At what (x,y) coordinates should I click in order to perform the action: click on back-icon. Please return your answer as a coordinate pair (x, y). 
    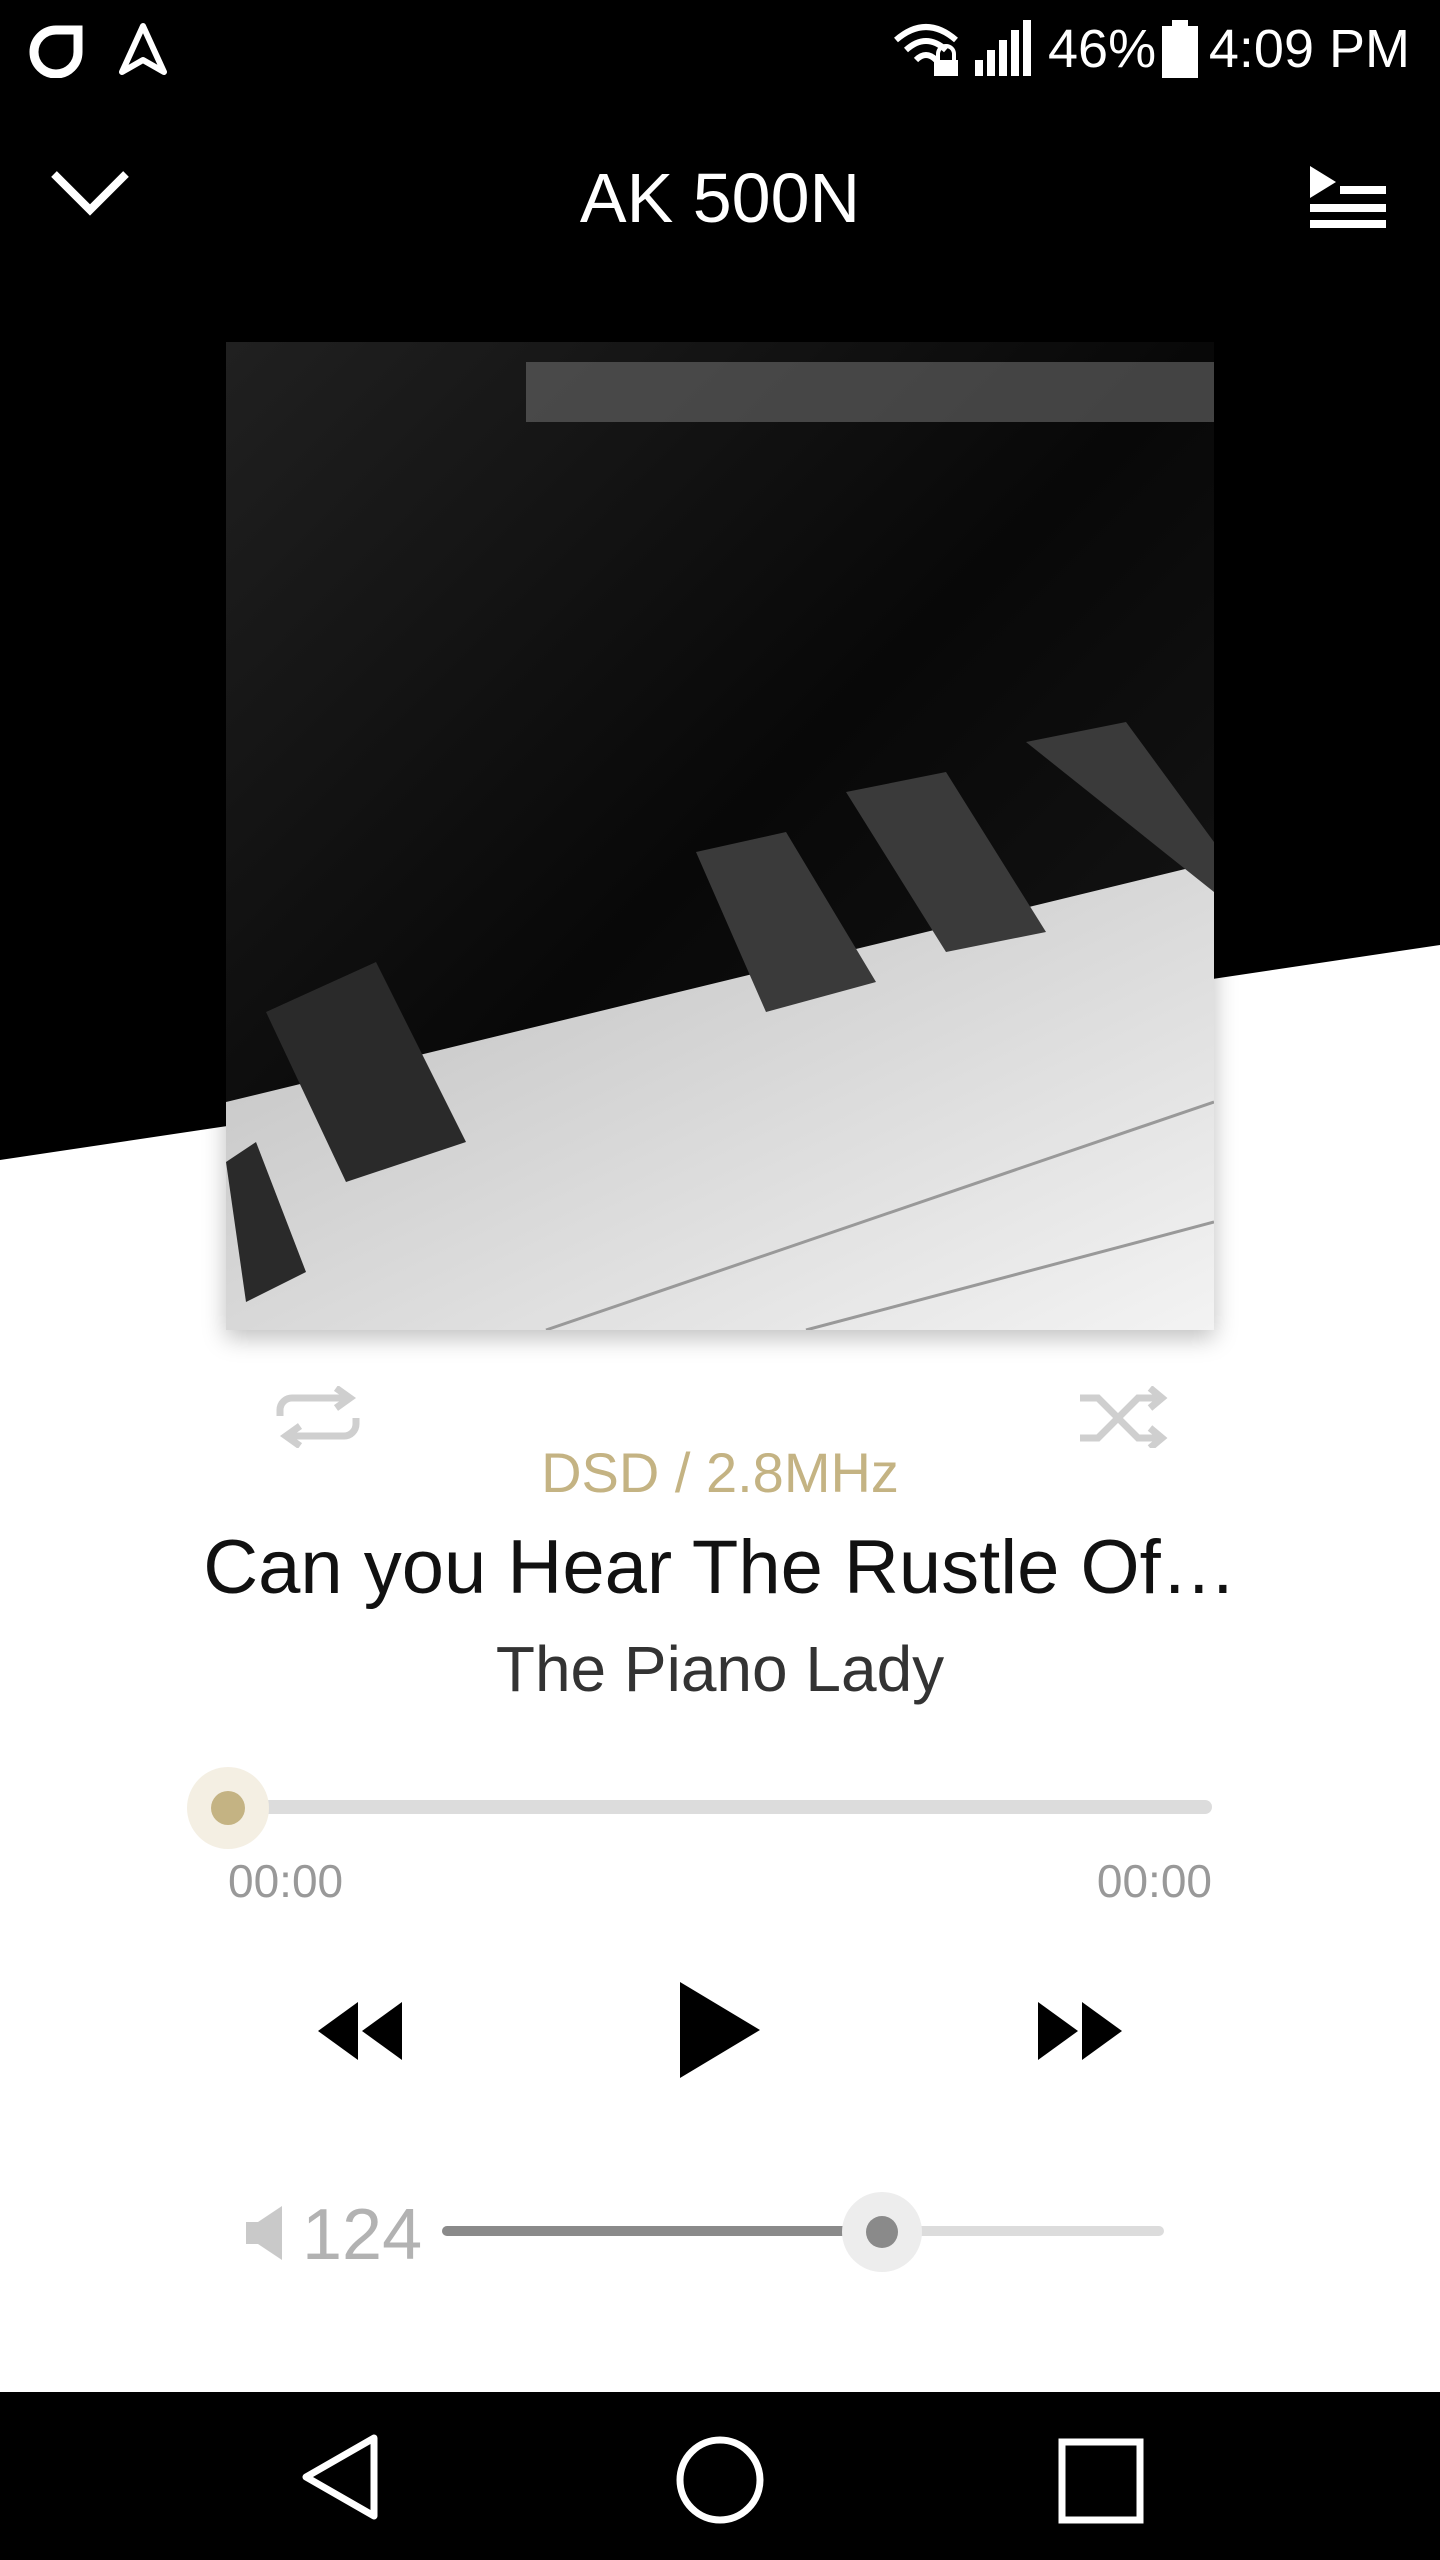
    Looking at the image, I should click on (340, 2477).